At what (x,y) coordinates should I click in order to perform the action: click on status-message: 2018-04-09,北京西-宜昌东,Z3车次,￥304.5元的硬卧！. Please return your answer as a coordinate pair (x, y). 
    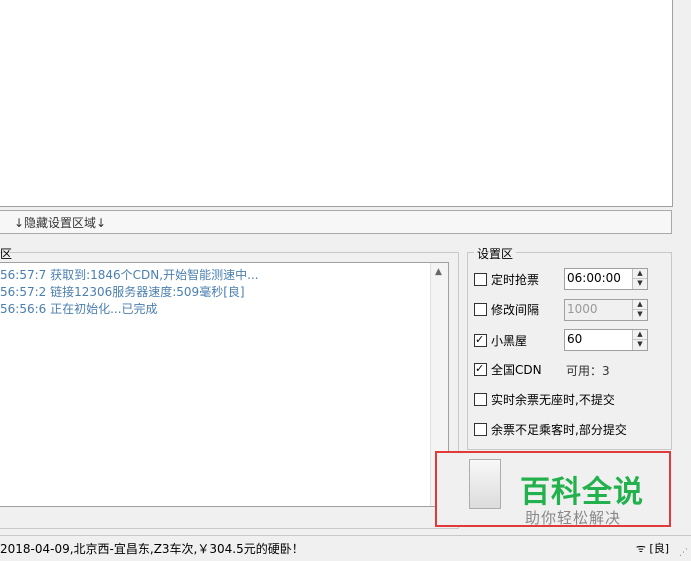
    Looking at the image, I should click on (152, 549).